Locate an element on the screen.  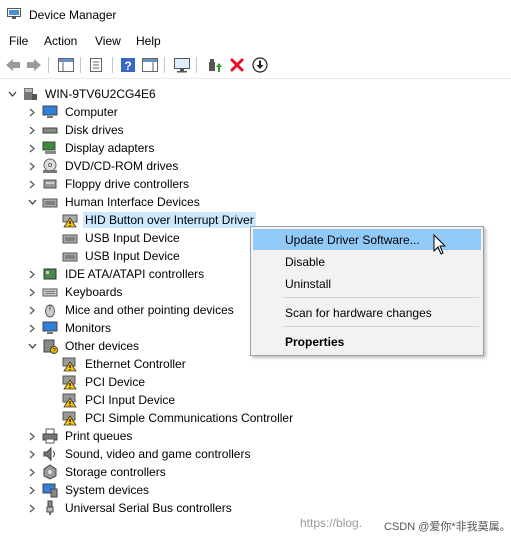
mouse-pointer-icon is located at coordinates (440, 244).